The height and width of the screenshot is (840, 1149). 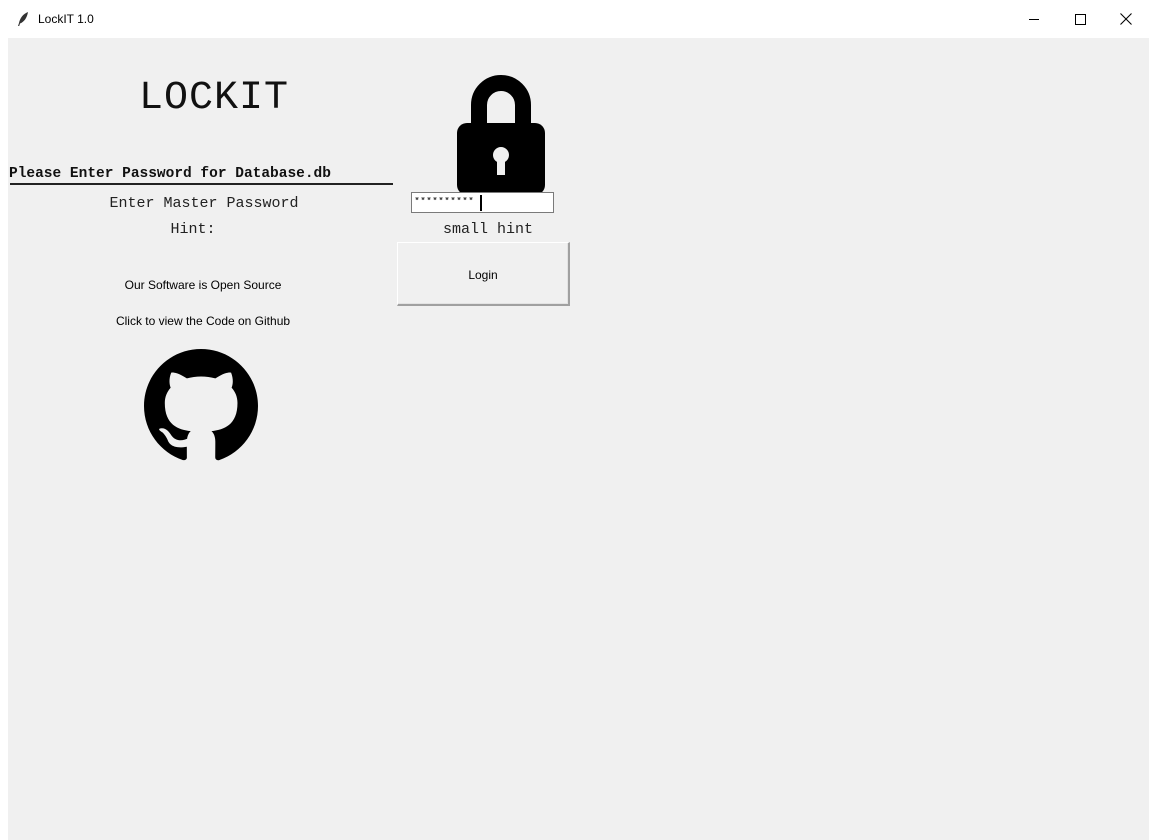 What do you see at coordinates (201, 184) in the screenshot?
I see `heading-underline` at bounding box center [201, 184].